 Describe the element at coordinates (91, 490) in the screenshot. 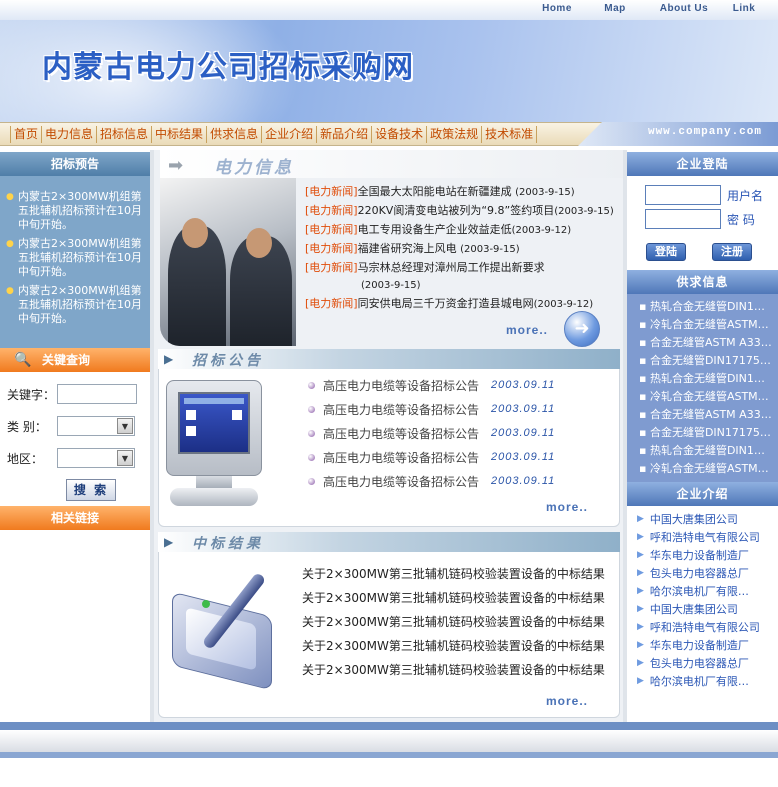

I see `search-button: 搜 索` at that location.